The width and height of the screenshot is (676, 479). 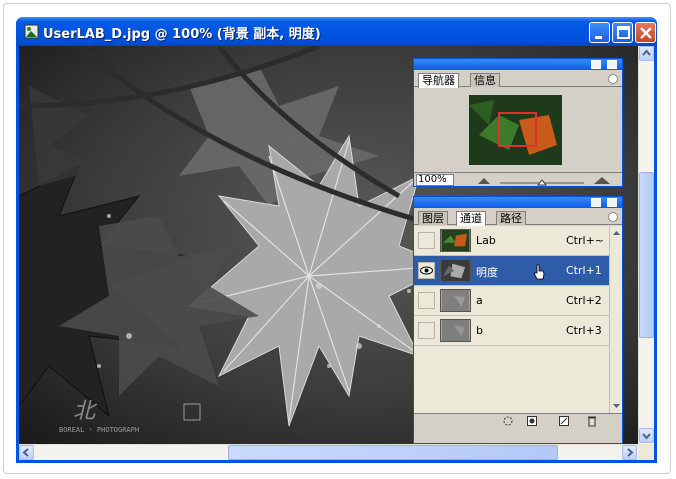 I want to click on channel-list-scrollbar, so click(x=615, y=319).